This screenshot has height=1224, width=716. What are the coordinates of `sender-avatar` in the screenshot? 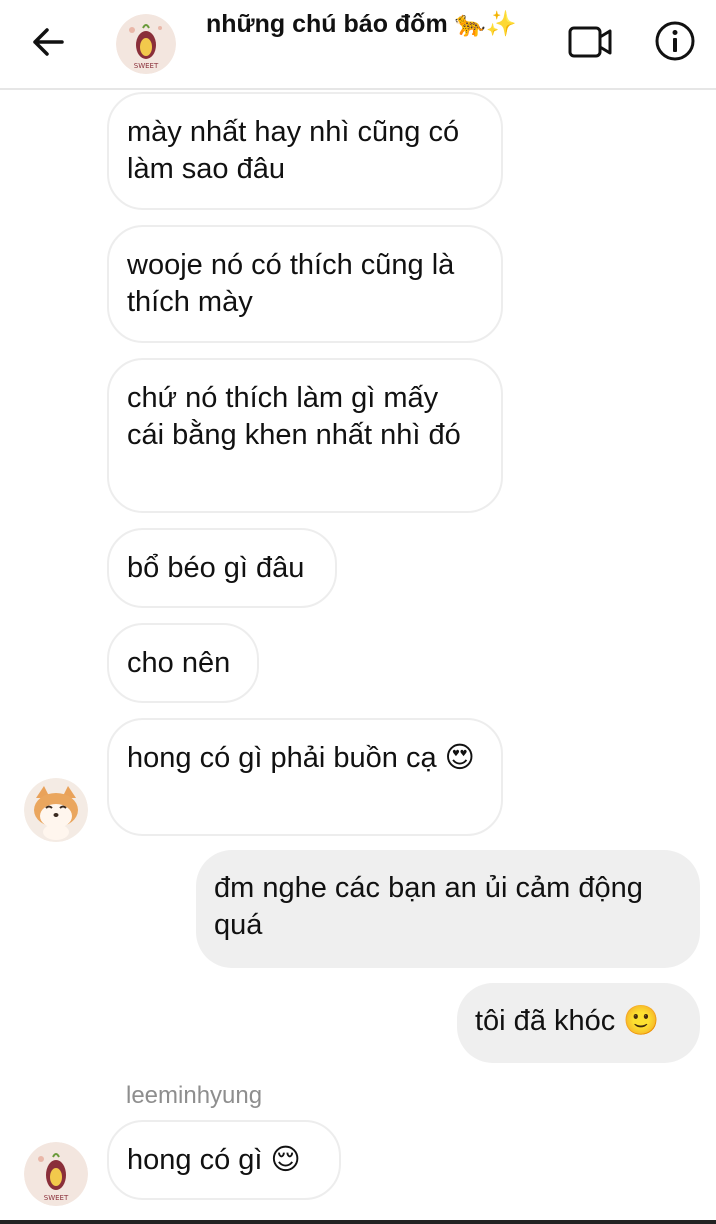 It's located at (56, 810).